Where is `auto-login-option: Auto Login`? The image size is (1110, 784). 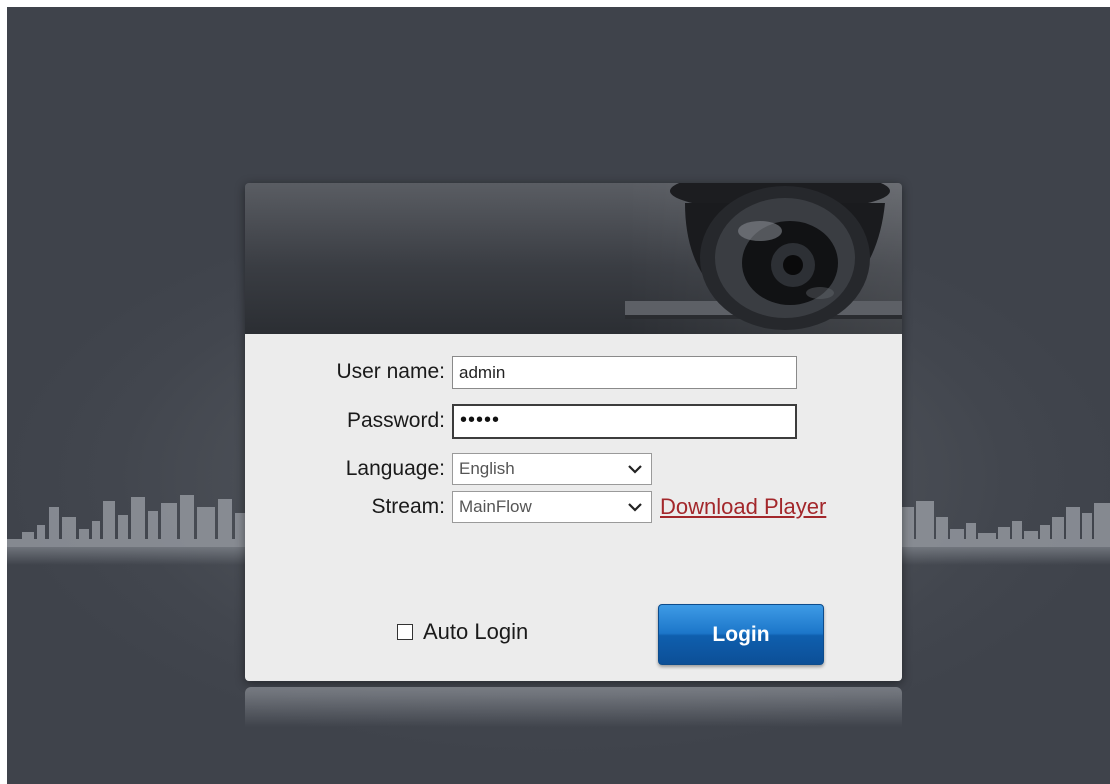 auto-login-option: Auto Login is located at coordinates (462, 632).